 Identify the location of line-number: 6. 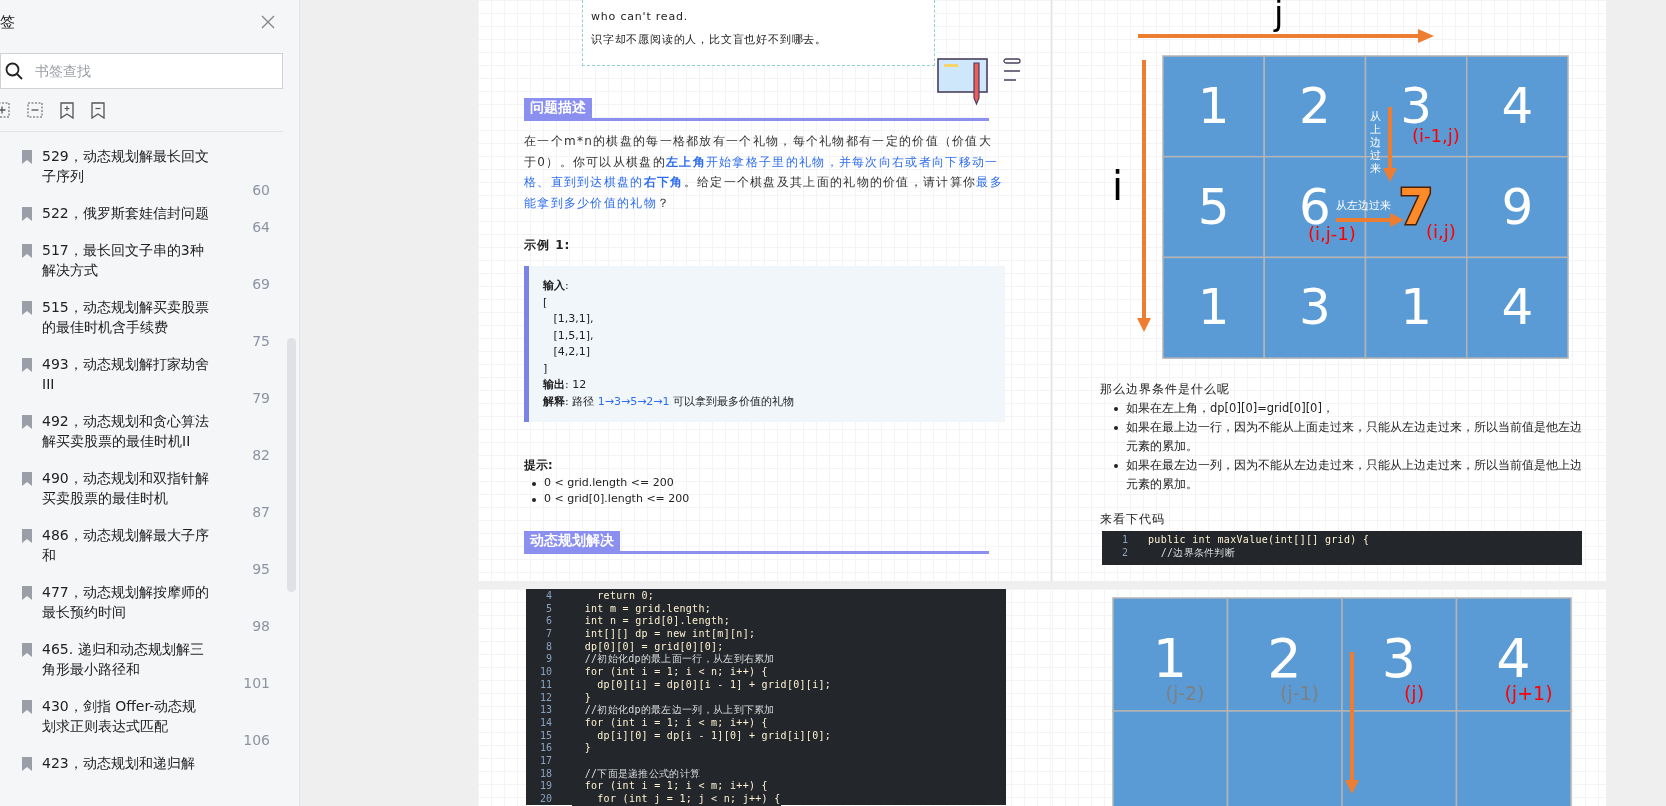
(548, 622).